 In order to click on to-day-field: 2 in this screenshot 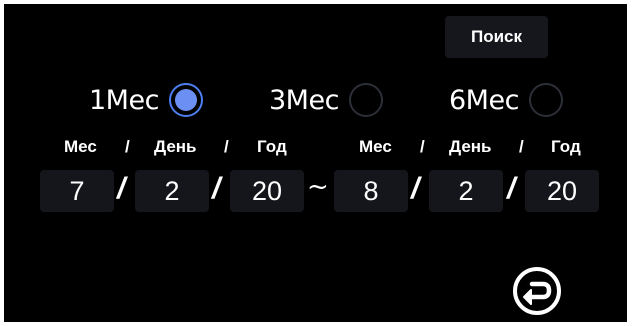, I will do `click(466, 191)`.